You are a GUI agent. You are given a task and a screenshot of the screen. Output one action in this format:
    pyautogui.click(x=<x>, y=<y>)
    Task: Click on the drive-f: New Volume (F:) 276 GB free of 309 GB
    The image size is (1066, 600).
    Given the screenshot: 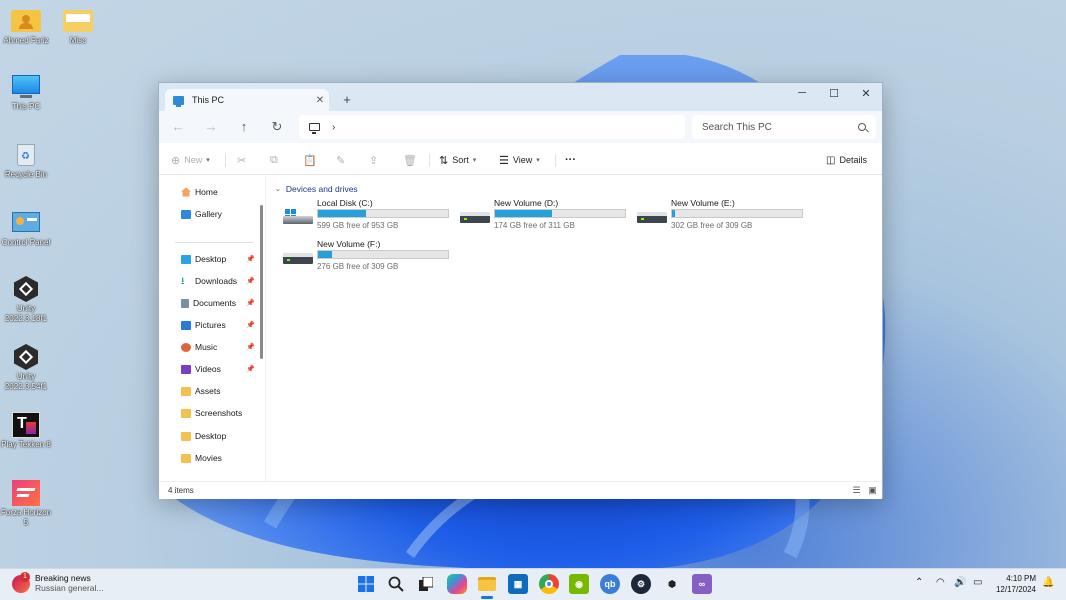 What is the action you would take?
    pyautogui.click(x=368, y=257)
    